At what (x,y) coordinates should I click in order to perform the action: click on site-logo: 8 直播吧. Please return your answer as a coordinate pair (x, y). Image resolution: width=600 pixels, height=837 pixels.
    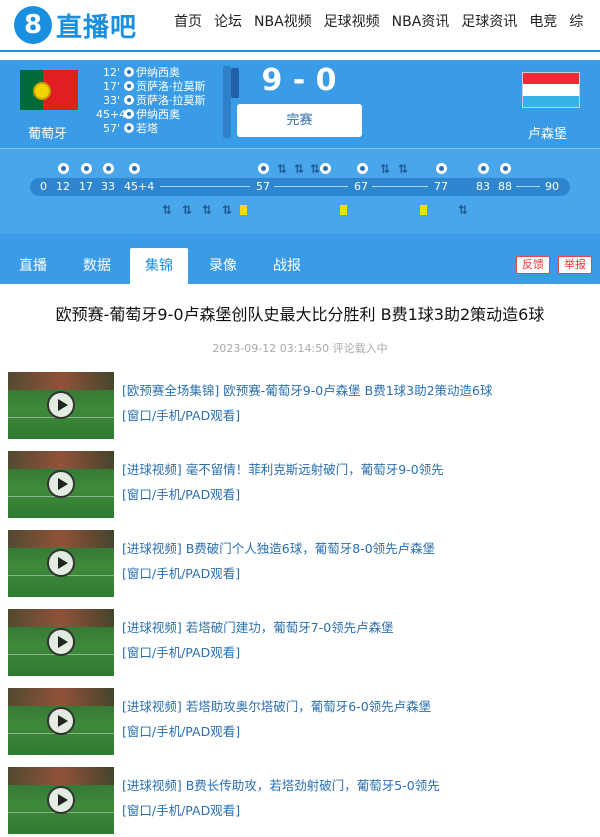
    Looking at the image, I should click on (75, 25).